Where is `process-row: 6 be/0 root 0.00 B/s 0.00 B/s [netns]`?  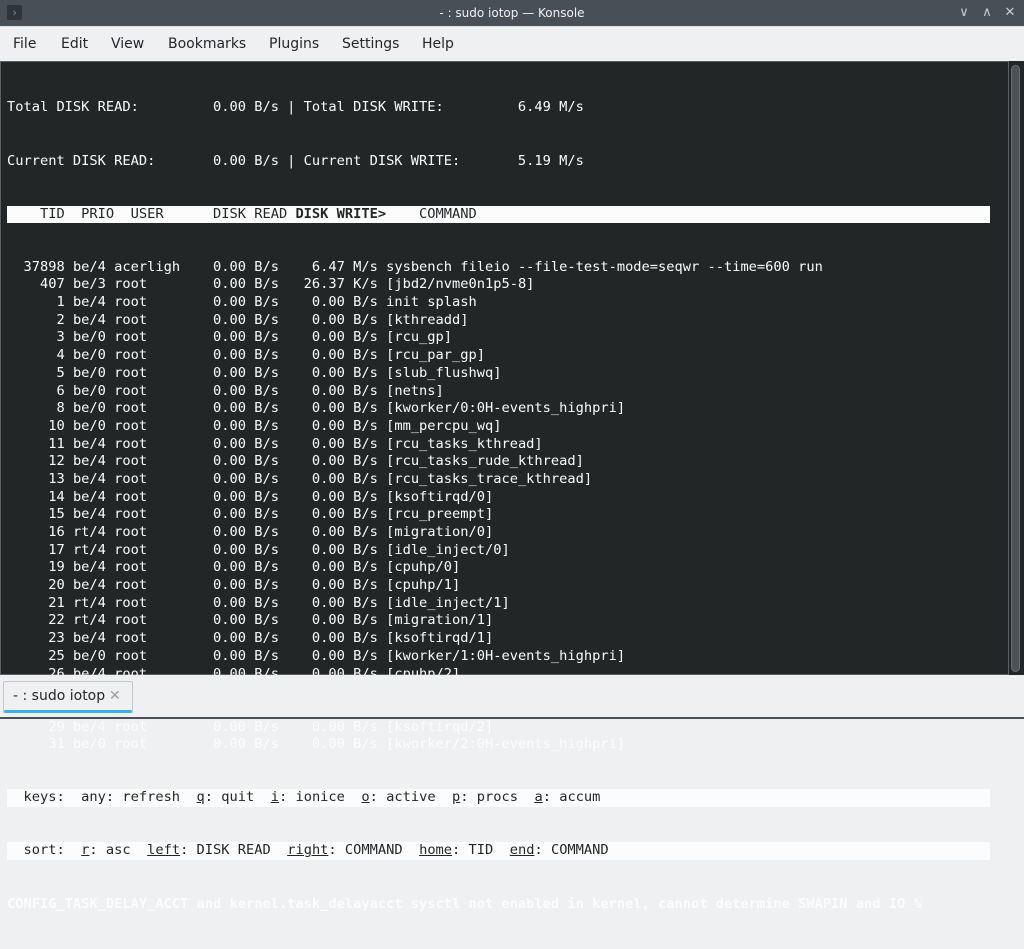 process-row: 6 be/0 root 0.00 B/s 0.00 B/s [netns] is located at coordinates (507, 392).